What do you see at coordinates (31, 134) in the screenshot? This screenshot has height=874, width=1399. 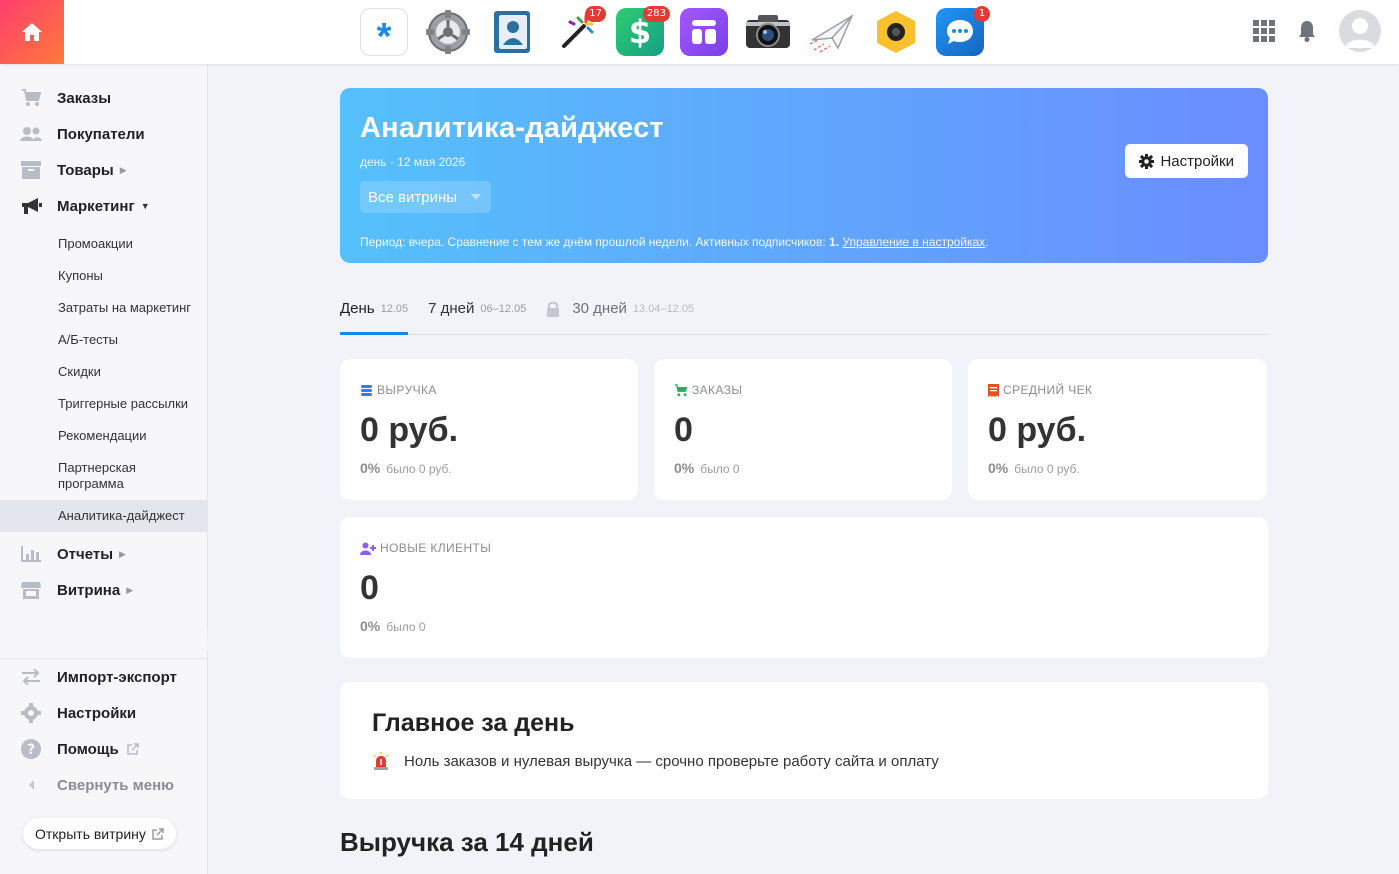 I see `users-icon` at bounding box center [31, 134].